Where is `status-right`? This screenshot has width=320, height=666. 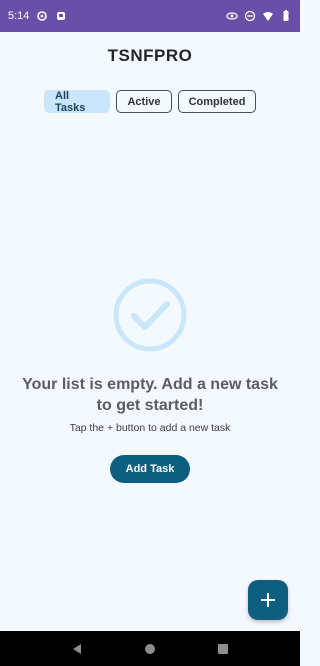
status-right is located at coordinates (259, 16).